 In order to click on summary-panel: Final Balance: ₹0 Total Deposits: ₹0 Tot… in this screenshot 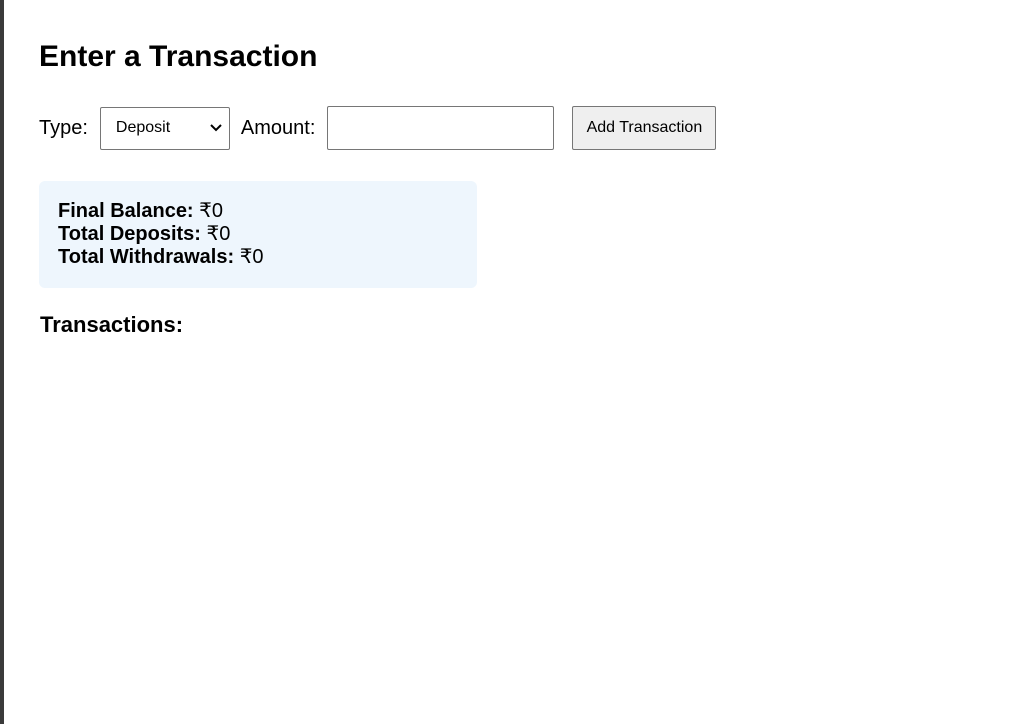, I will do `click(258, 234)`.